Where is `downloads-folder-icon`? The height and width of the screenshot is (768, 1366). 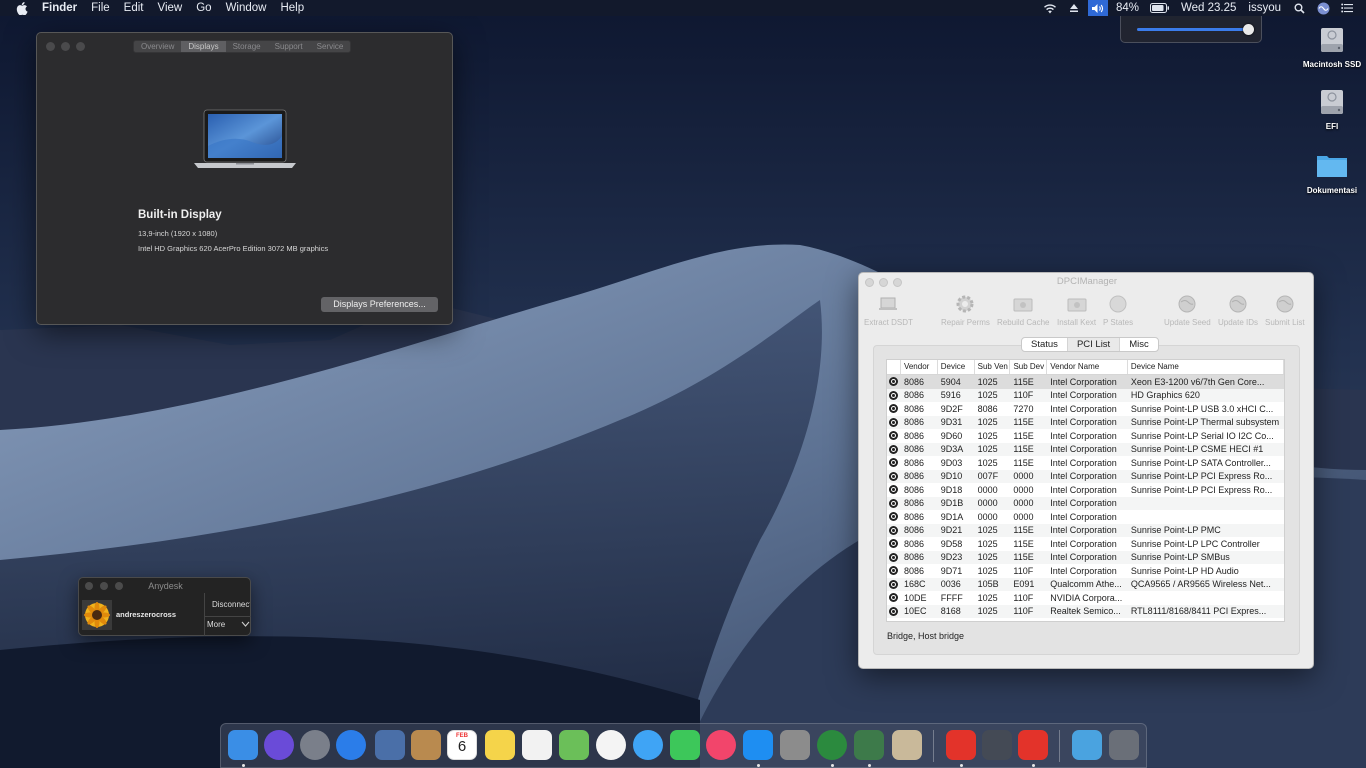
downloads-folder-icon is located at coordinates (1087, 745).